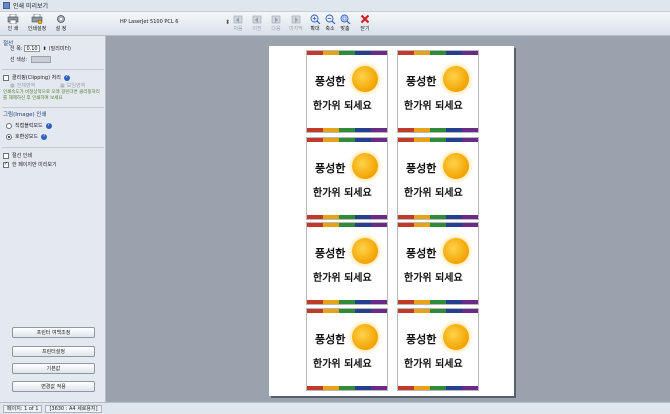  I want to click on window-title: 인쇄 미리보기, so click(31, 6).